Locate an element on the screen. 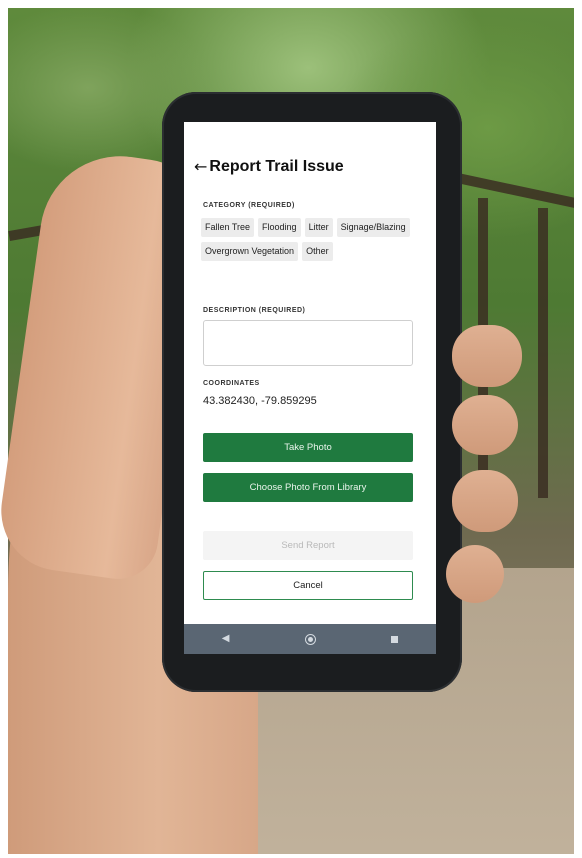  take-photo-button: Take Photo is located at coordinates (308, 447).